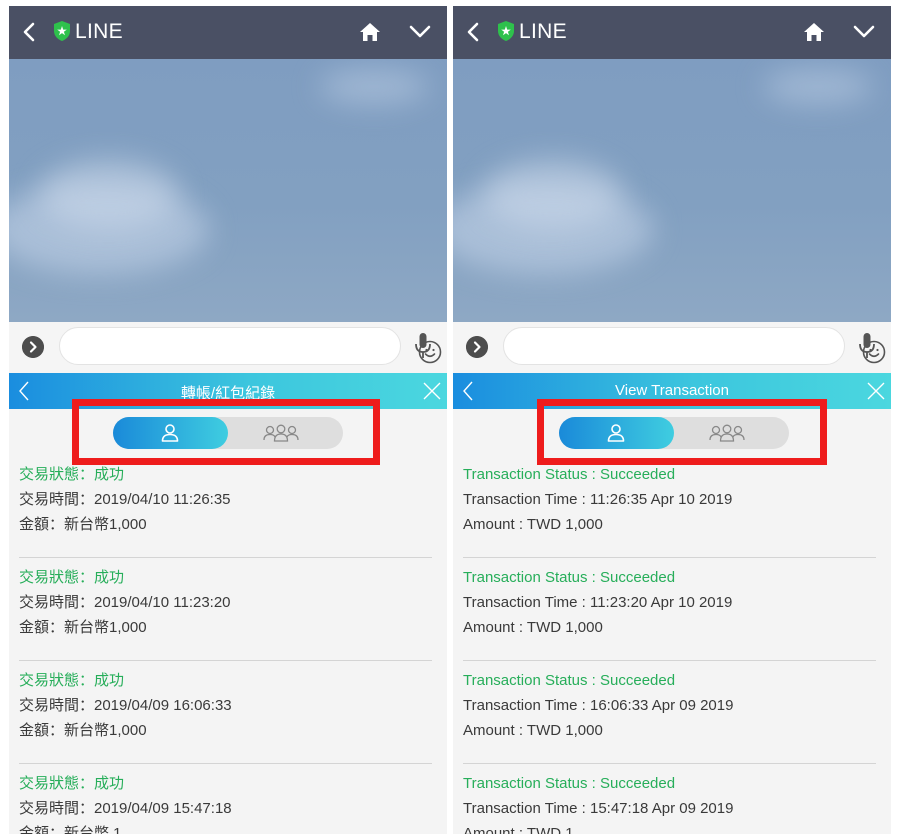  I want to click on transaction-time: Transaction Time : 15:47:18 Apr 09 2019, so click(598, 808).